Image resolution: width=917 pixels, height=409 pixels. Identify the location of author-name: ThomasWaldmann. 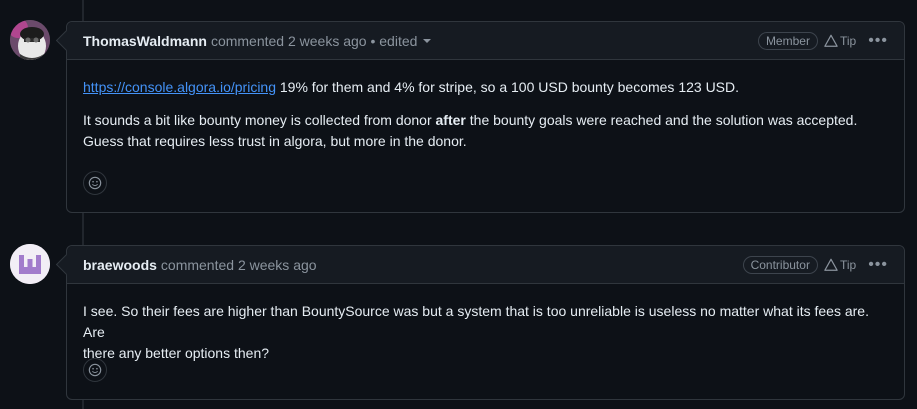
(145, 41).